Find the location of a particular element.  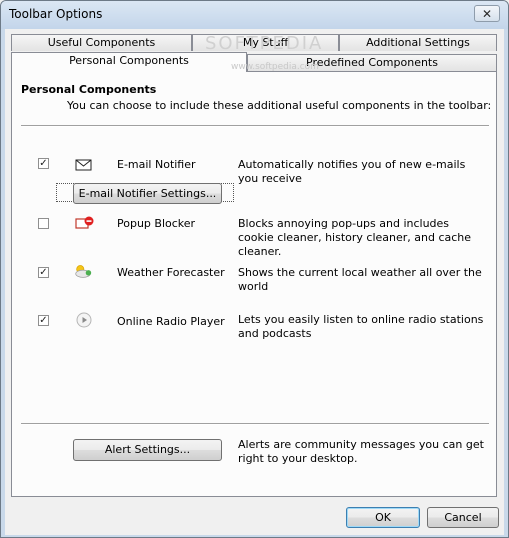

email-notifier-label: E-mail Notifier is located at coordinates (156, 164).